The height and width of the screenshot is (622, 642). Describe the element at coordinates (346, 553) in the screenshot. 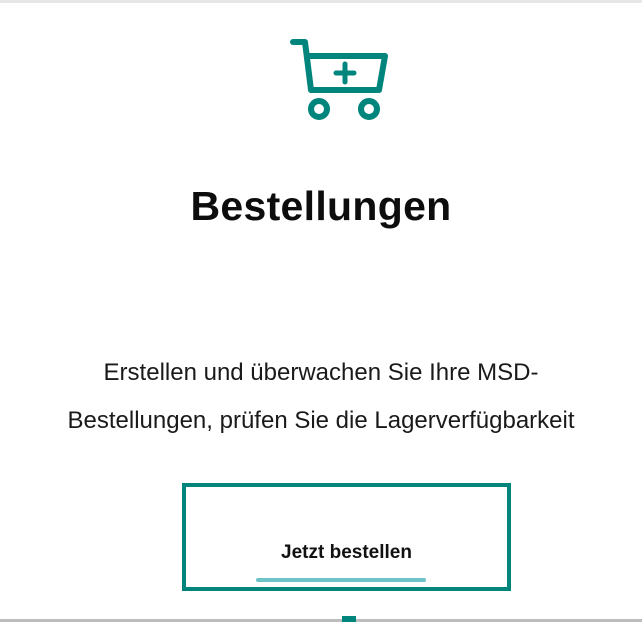

I see `order-now-label: Jetzt bestellen` at that location.